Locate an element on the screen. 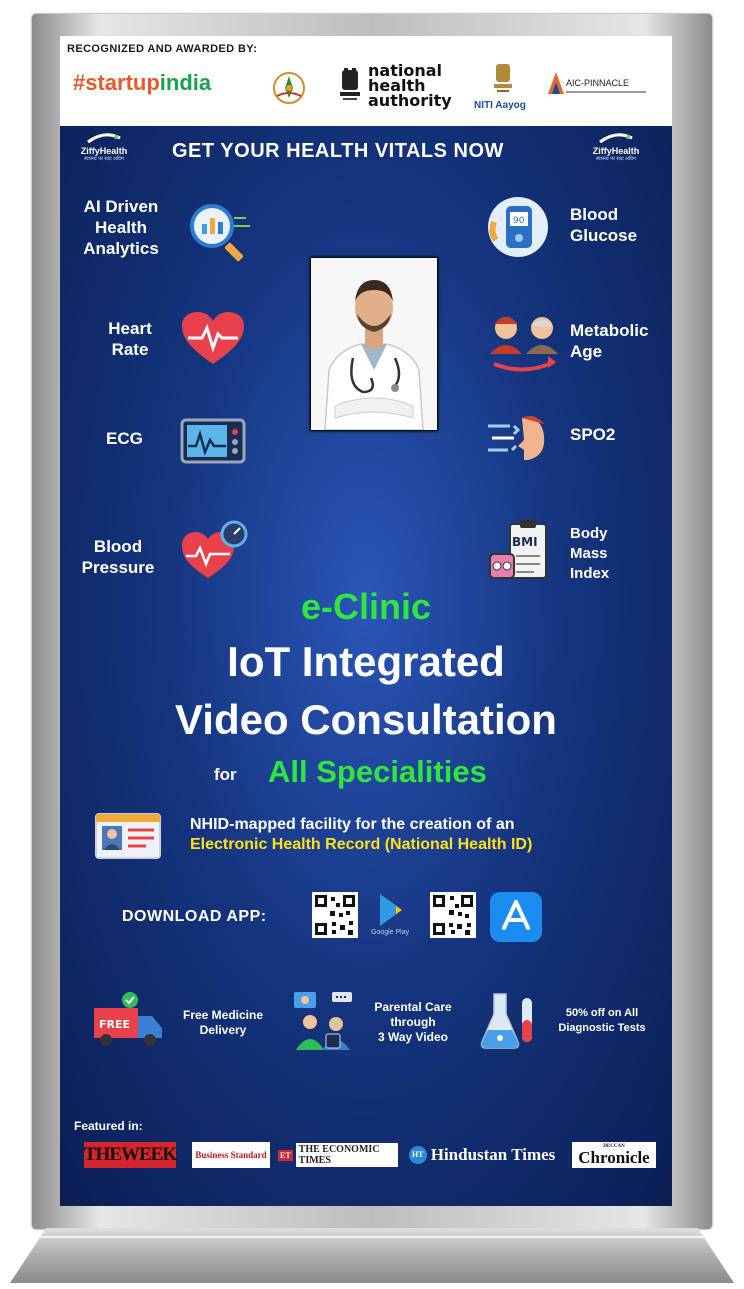  diagnostic-lab-icon is located at coordinates (506, 1021).